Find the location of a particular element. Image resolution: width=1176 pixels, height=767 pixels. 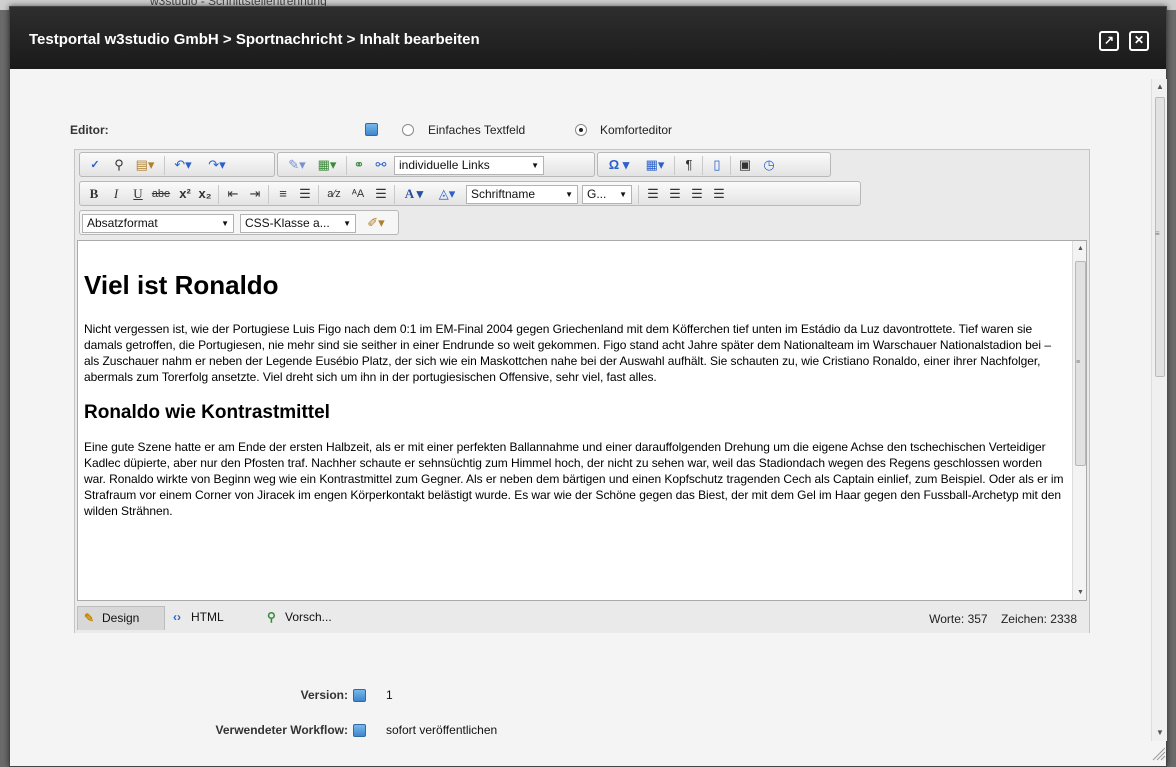

table-icon: ▦▾ is located at coordinates (655, 165).